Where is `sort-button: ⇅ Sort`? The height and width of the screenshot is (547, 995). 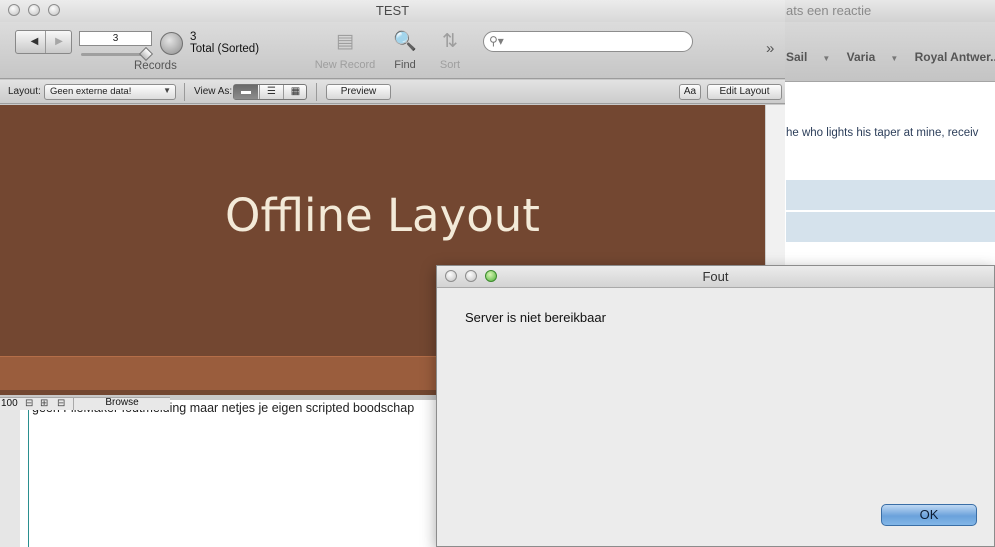
sort-button: ⇅ Sort is located at coordinates (450, 50).